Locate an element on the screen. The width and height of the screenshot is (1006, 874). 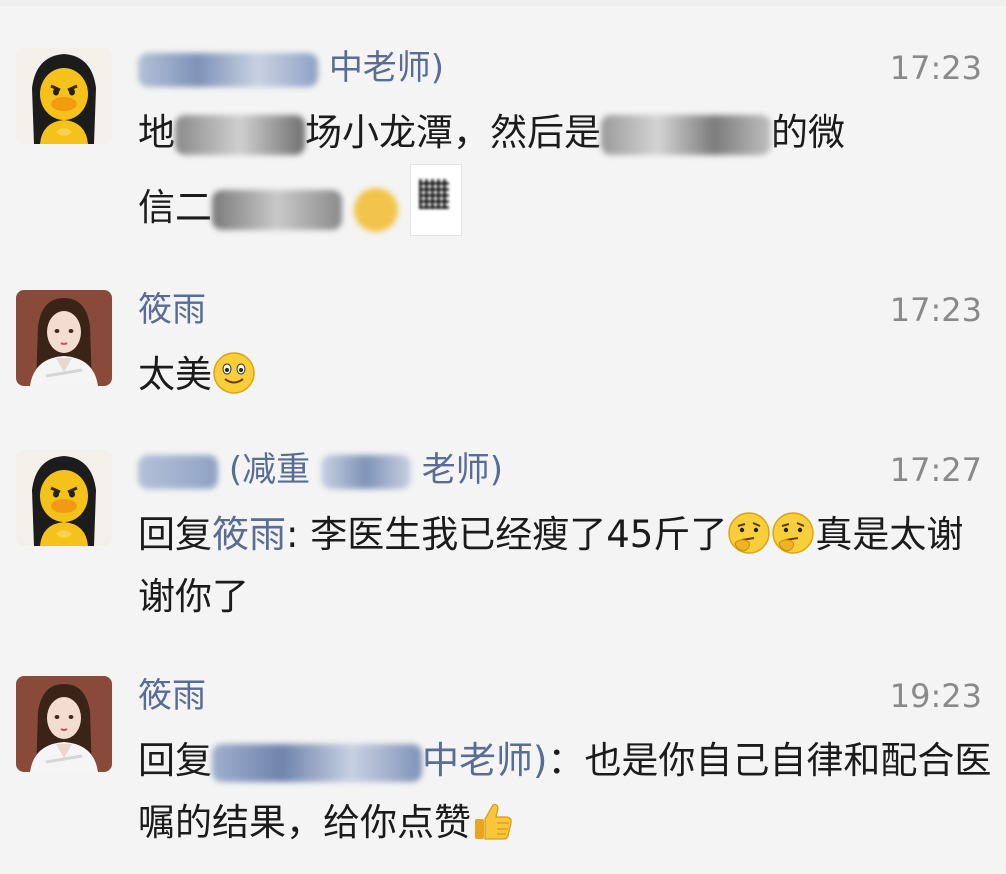
comment-text: 太美 is located at coordinates (567, 375).